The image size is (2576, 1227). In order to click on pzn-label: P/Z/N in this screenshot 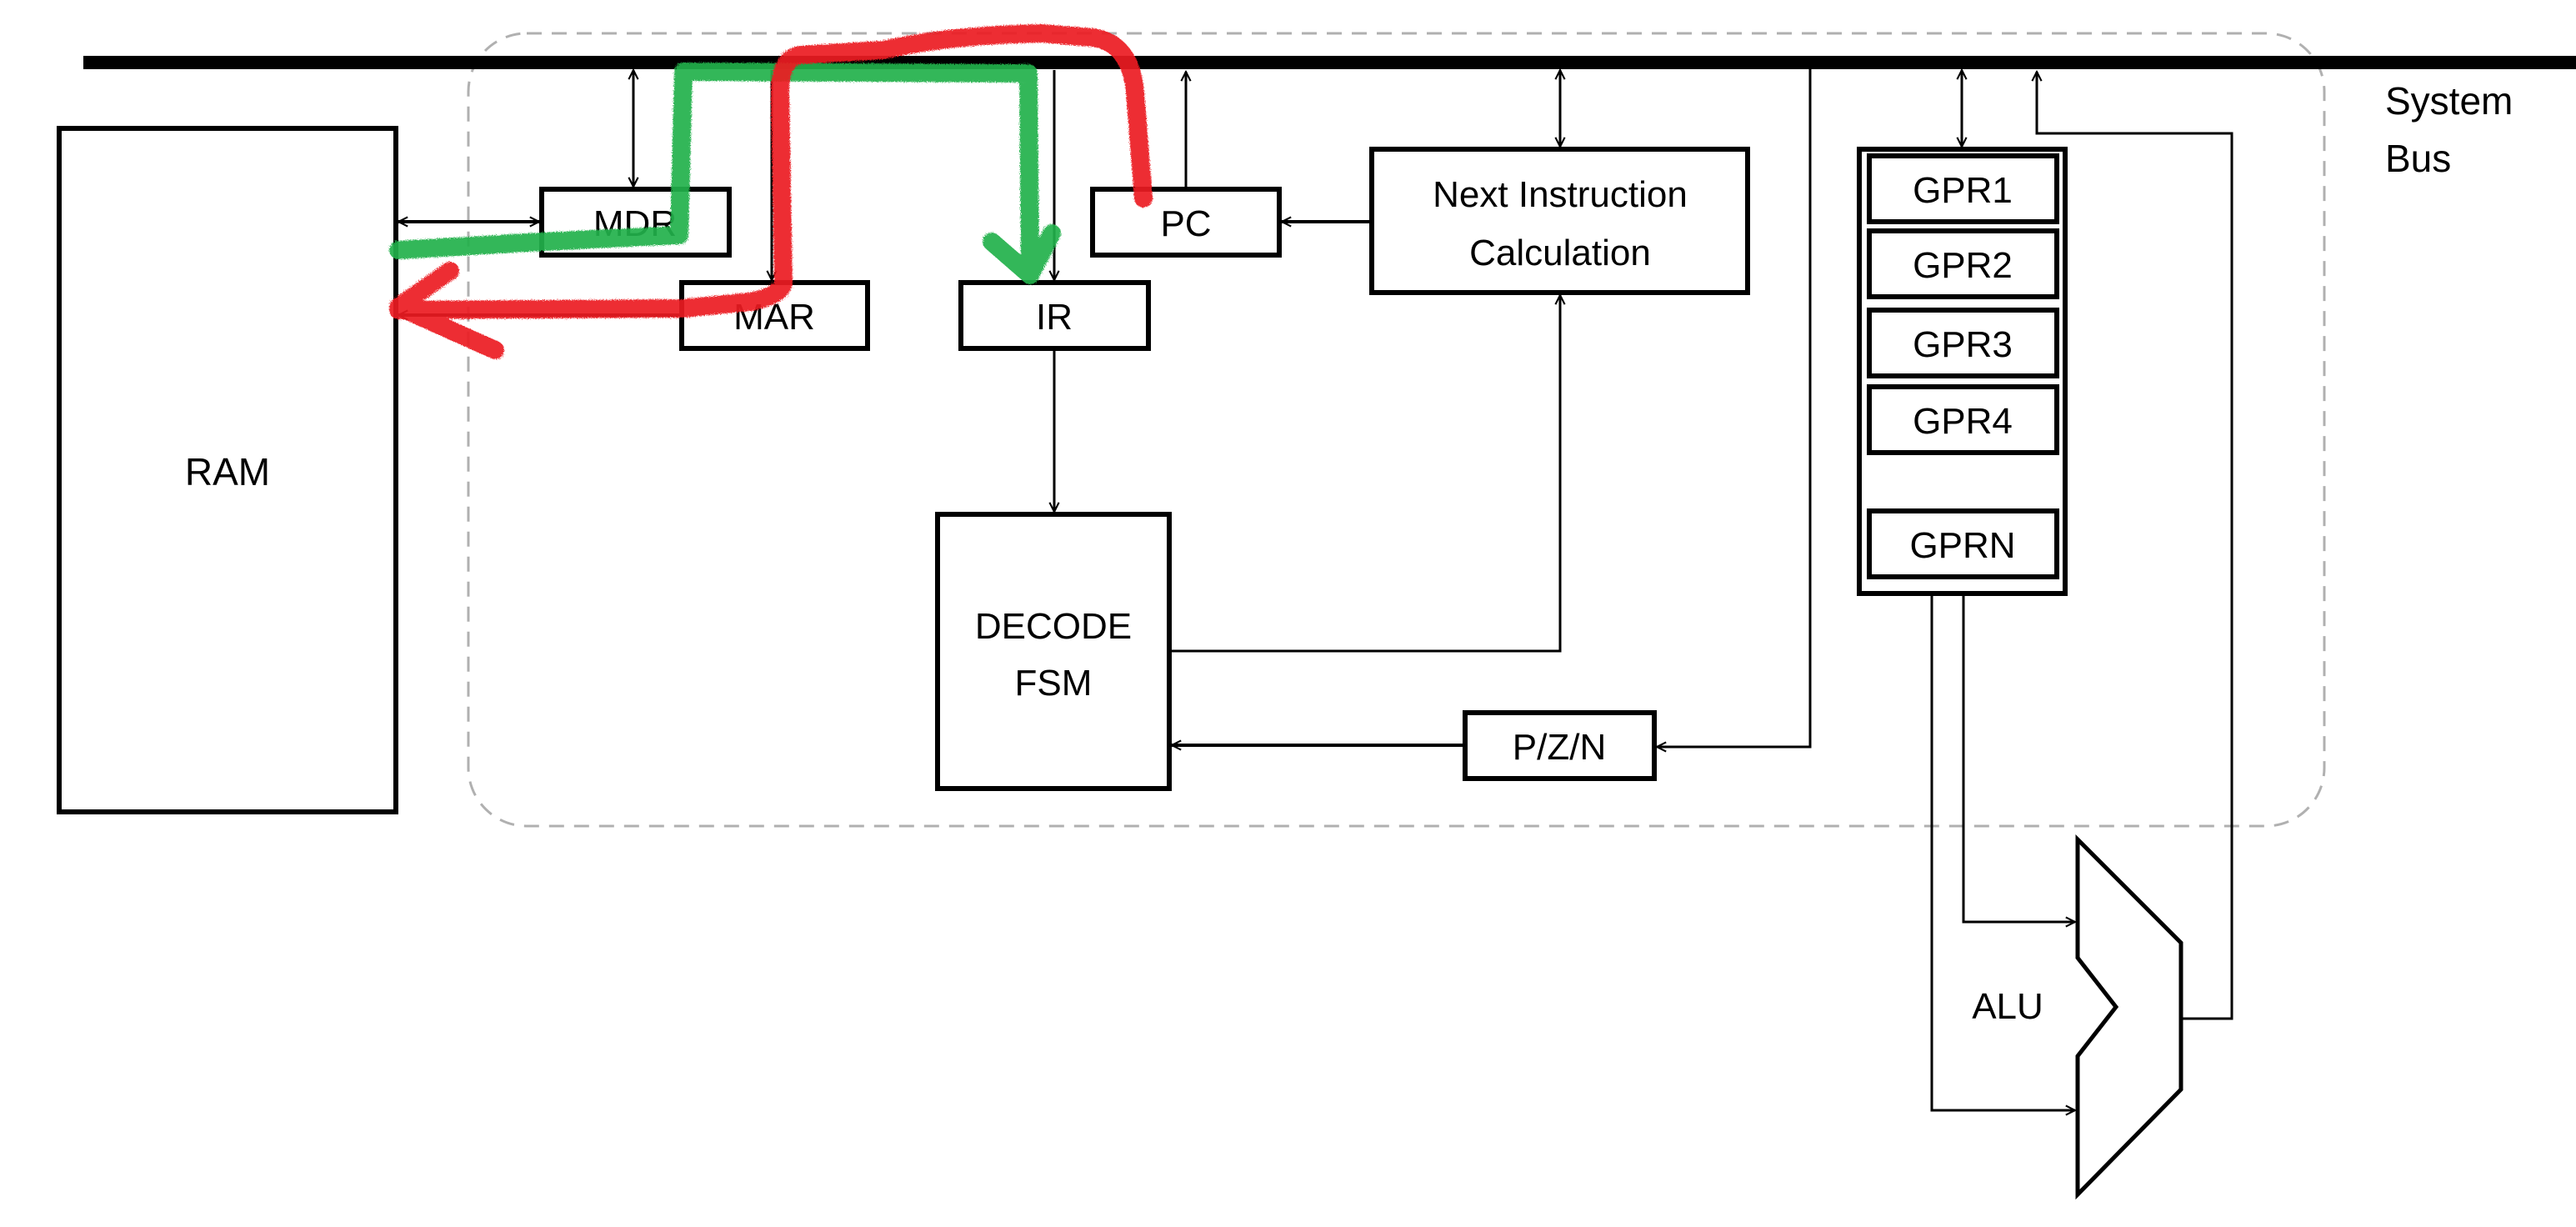, I will do `click(1560, 747)`.